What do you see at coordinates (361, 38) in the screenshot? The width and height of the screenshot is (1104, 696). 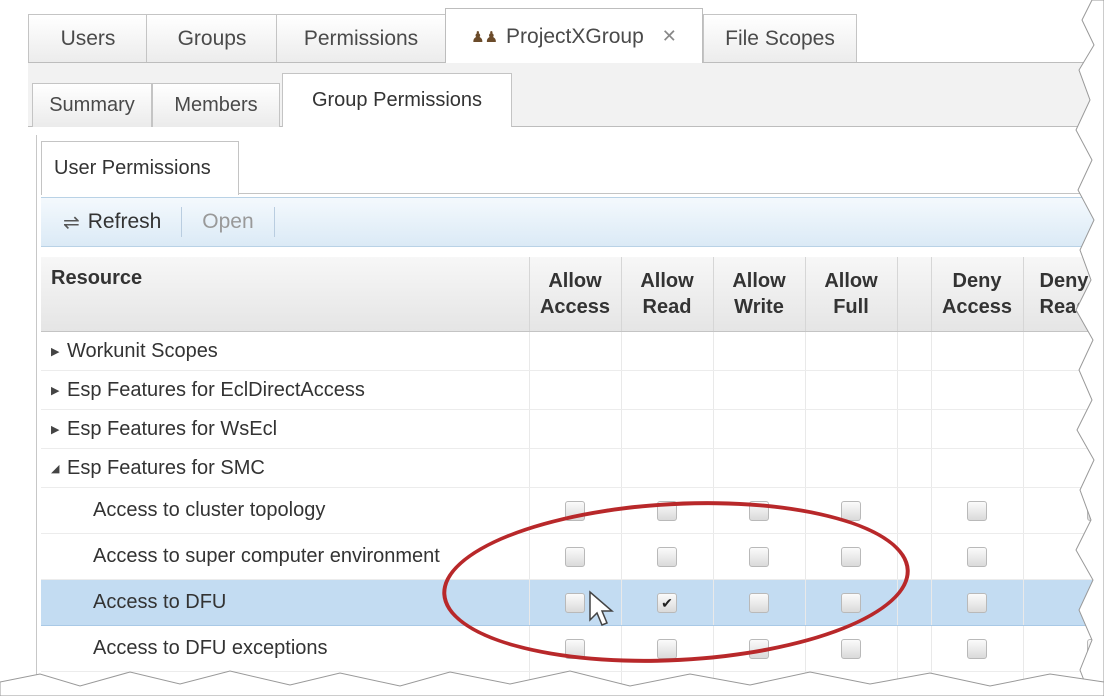 I see `tab-permissions: Permissions` at bounding box center [361, 38].